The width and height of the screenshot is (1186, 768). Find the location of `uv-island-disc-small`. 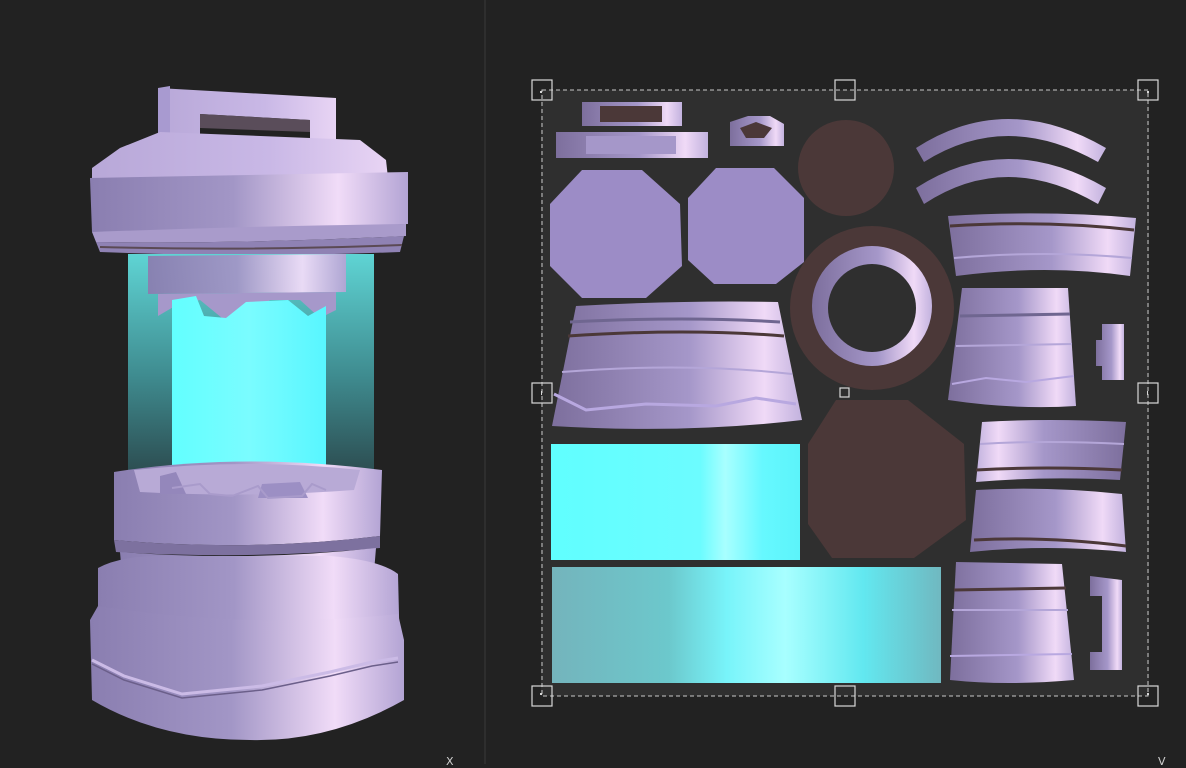

uv-island-disc-small is located at coordinates (846, 168).